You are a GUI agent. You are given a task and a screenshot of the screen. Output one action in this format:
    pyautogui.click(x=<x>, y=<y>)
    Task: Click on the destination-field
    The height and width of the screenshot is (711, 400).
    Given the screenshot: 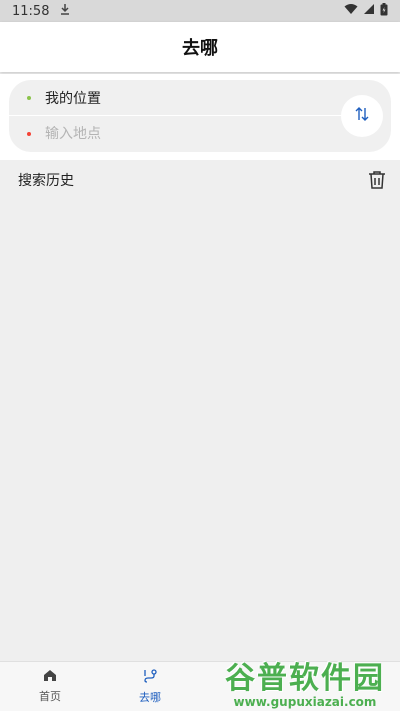 What is the action you would take?
    pyautogui.click(x=174, y=134)
    